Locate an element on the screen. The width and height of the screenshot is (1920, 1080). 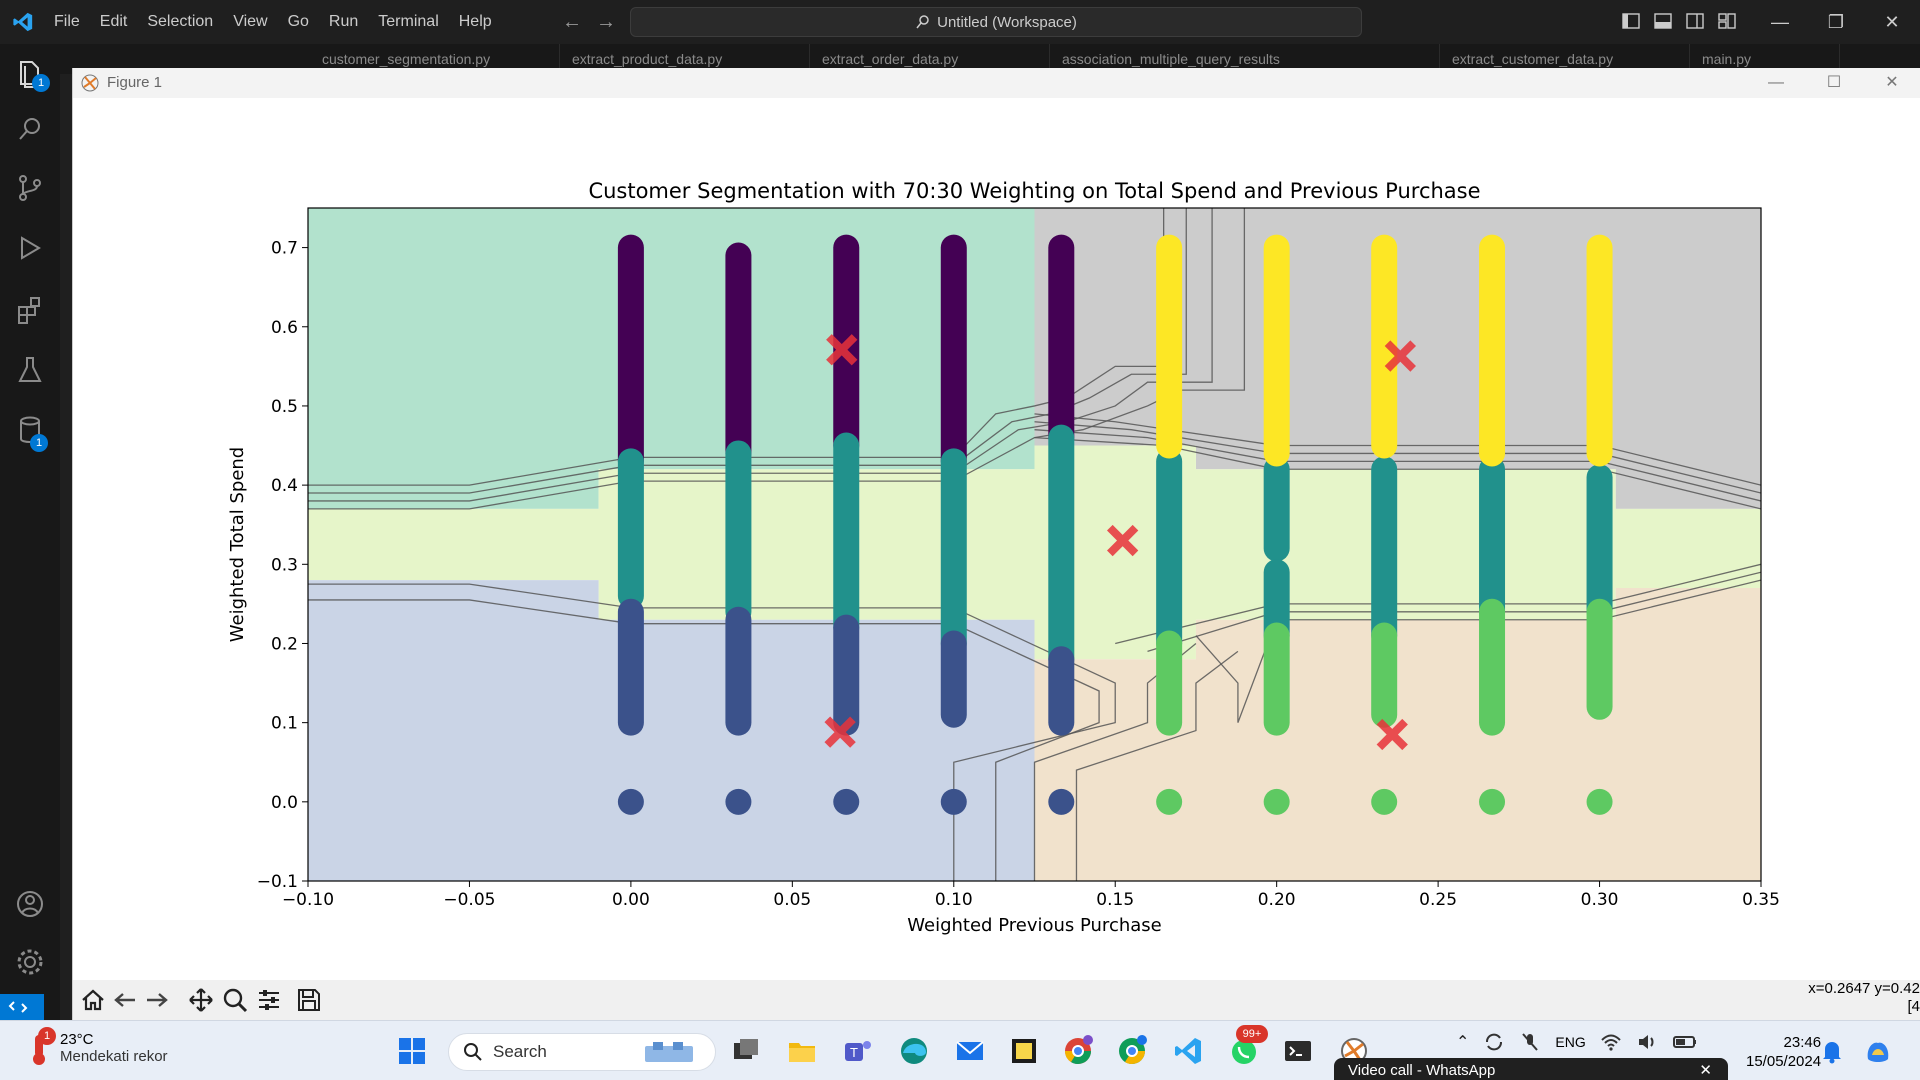
search-placeholder: Search is located at coordinates (520, 1051).